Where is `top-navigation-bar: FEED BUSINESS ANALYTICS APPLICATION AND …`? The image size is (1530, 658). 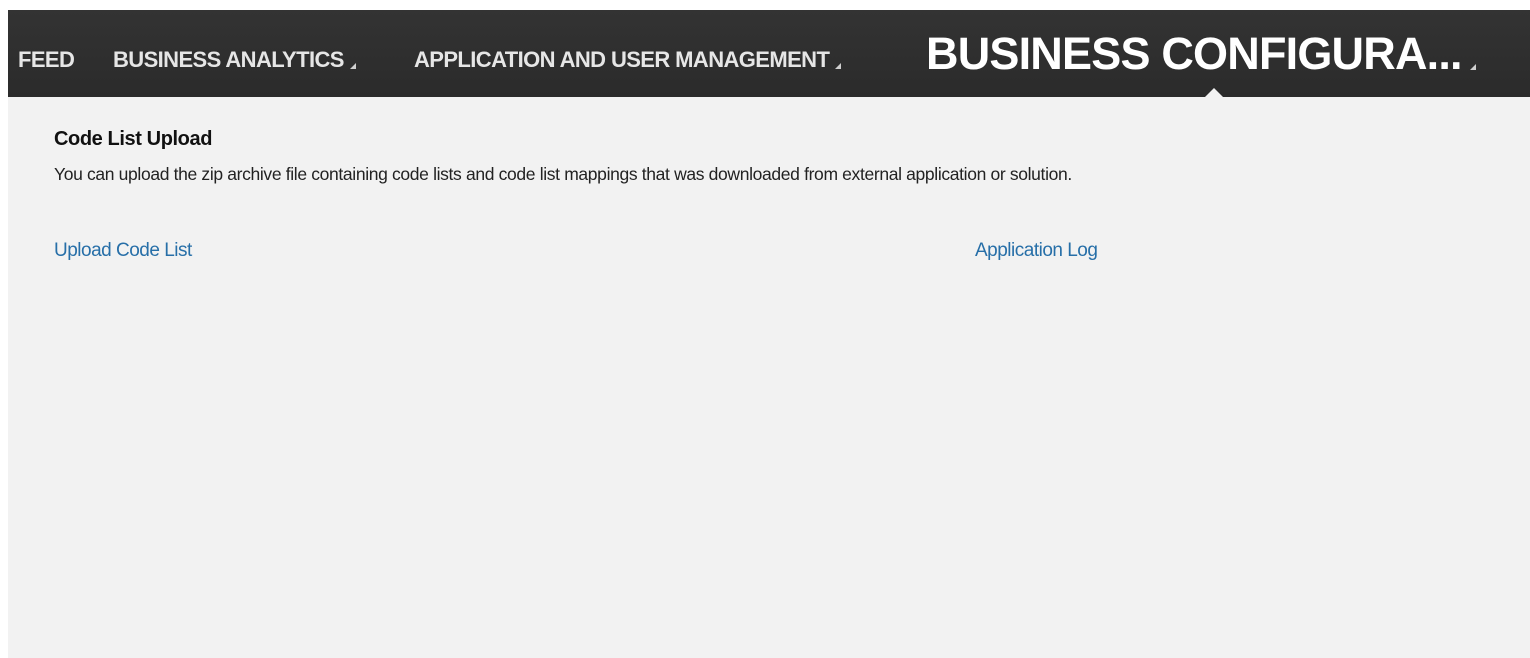 top-navigation-bar: FEED BUSINESS ANALYTICS APPLICATION AND … is located at coordinates (769, 53).